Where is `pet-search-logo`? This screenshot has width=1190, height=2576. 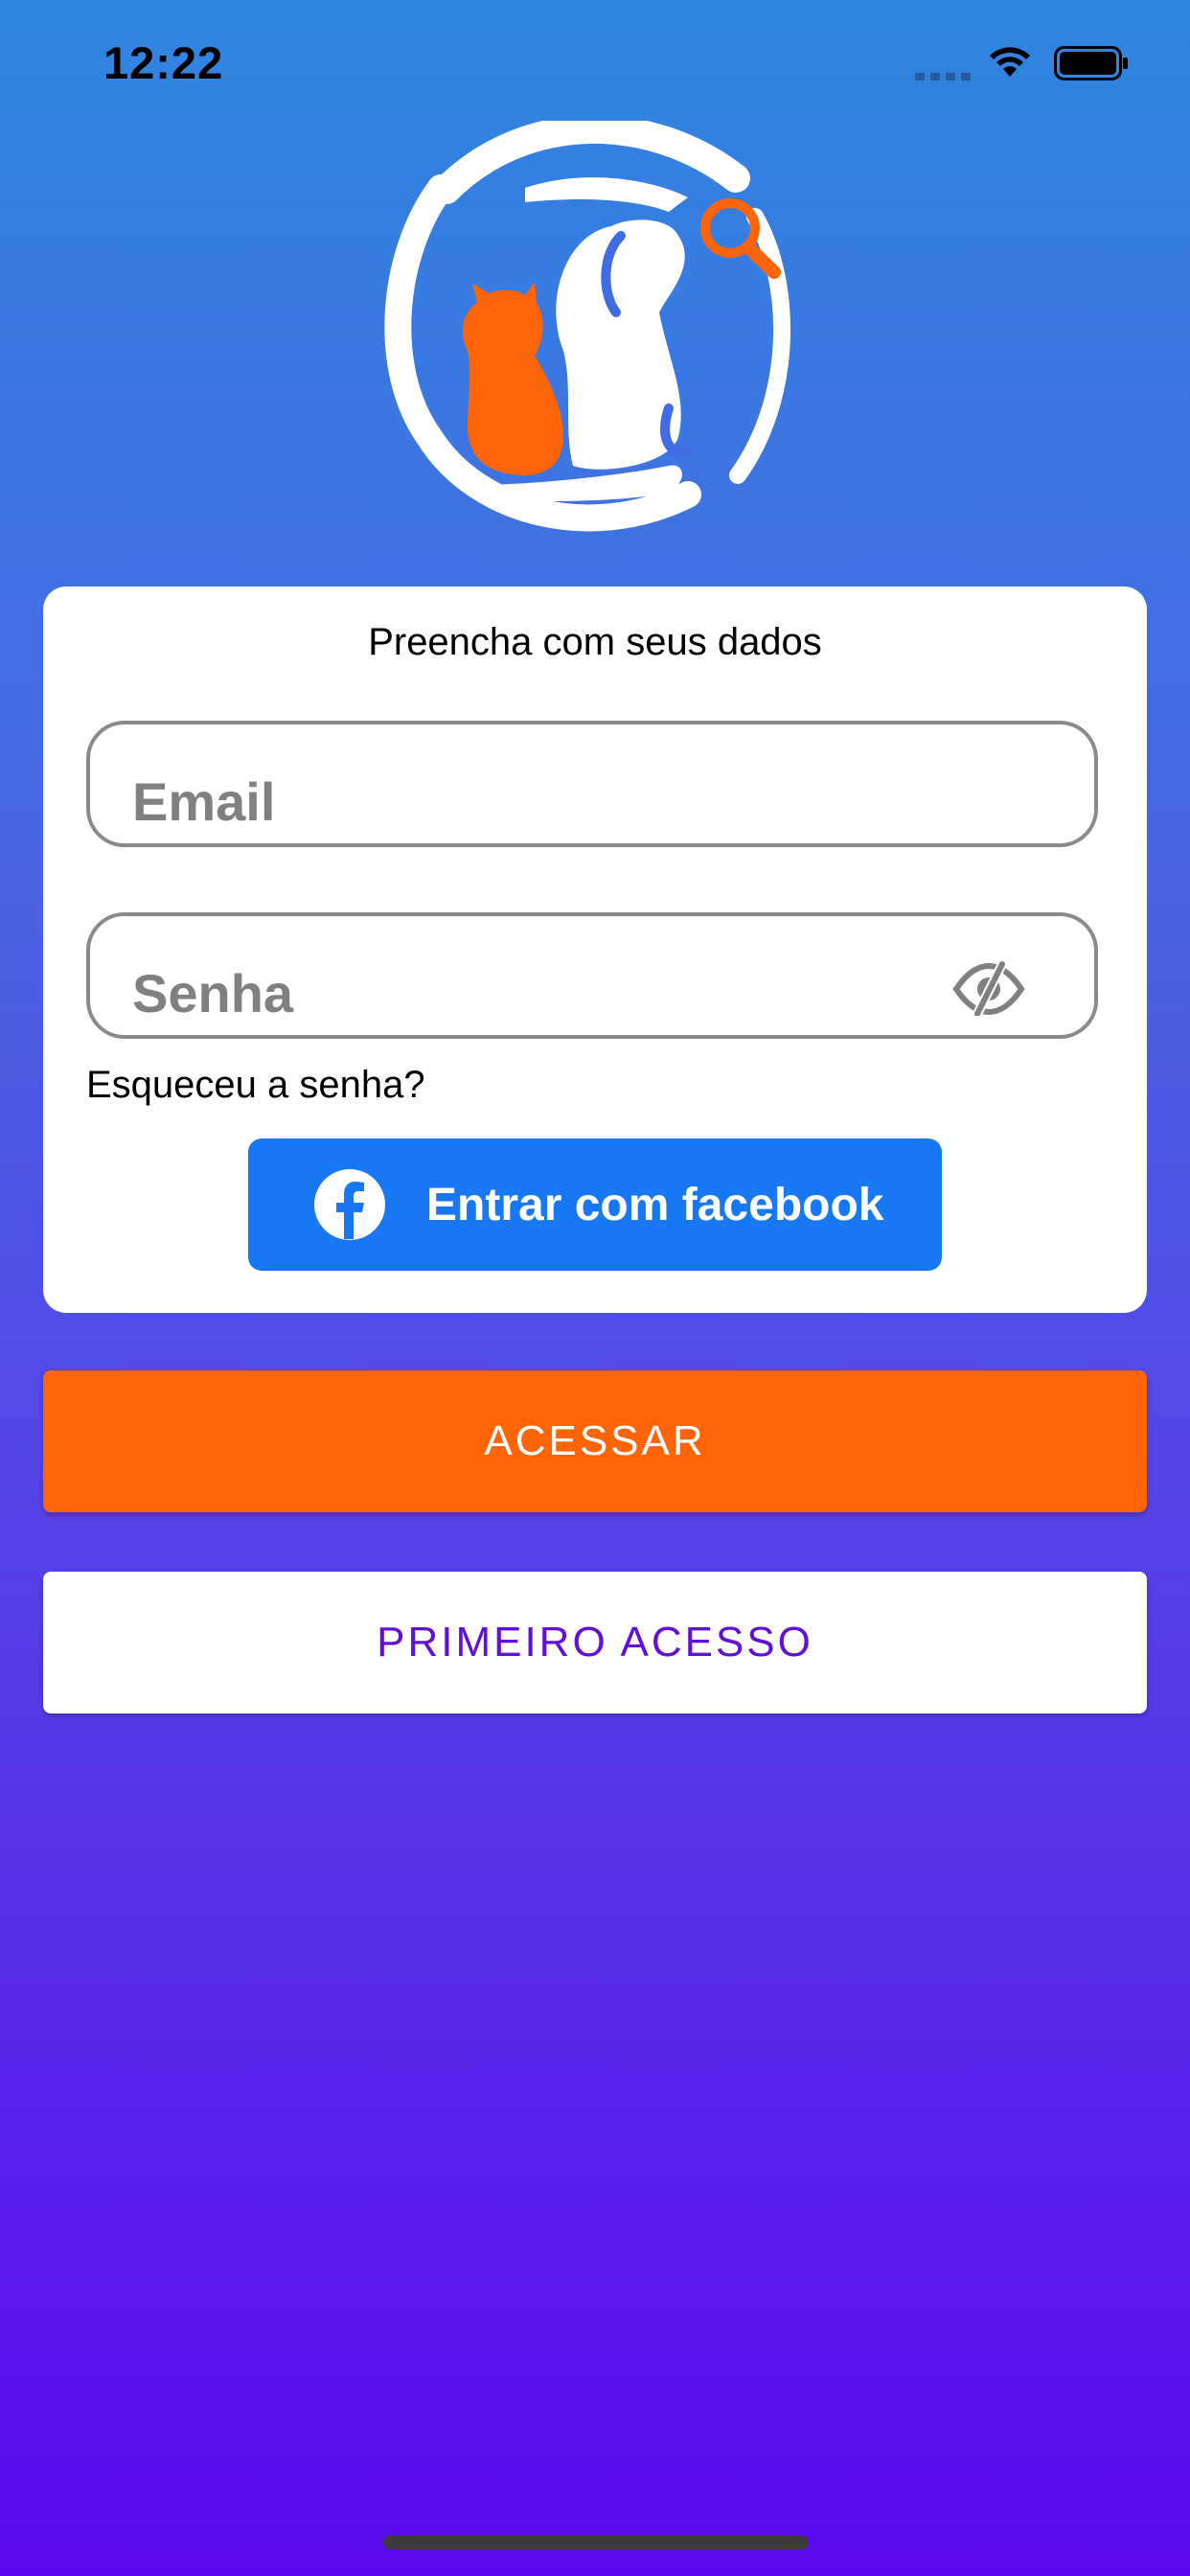
pet-search-logo is located at coordinates (588, 327).